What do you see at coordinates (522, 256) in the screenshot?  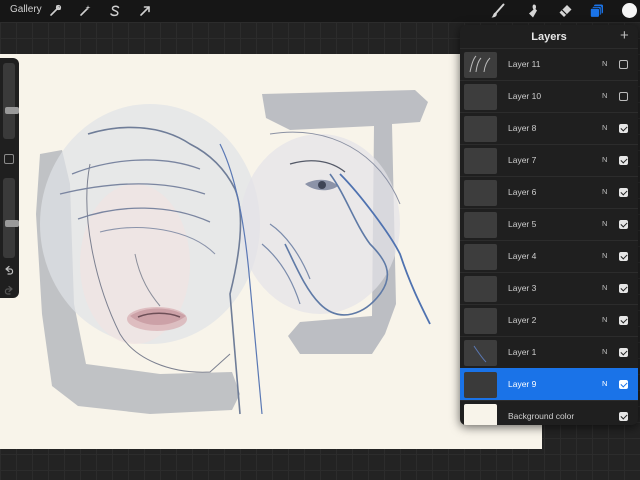 I see `layer-name: Layer 4` at bounding box center [522, 256].